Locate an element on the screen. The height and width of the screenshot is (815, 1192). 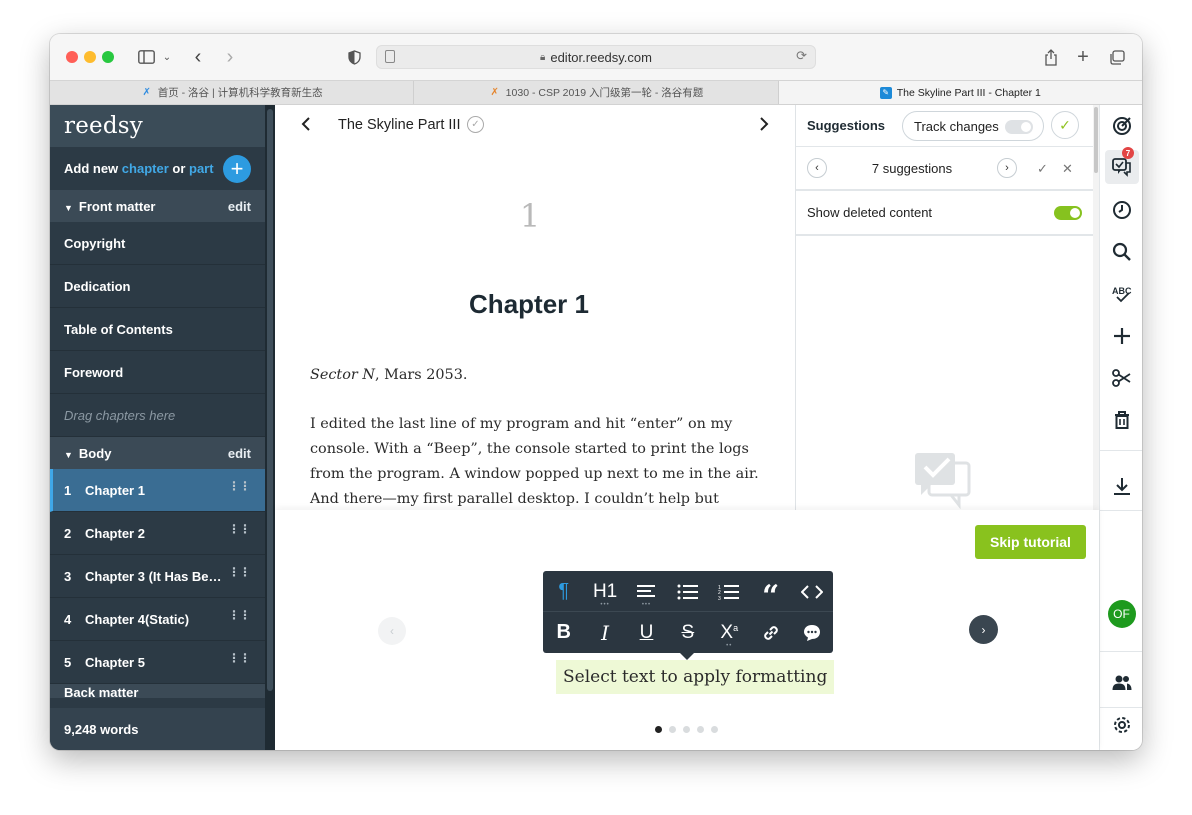
chapter-title-heading: Chapter 1 is located at coordinates (529, 304).